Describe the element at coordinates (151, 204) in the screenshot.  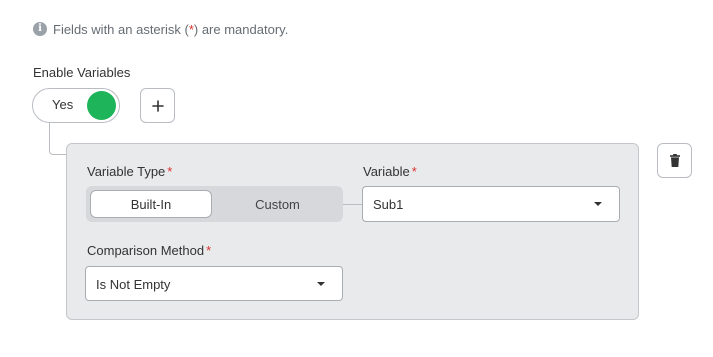
I see `variable-type-option-built-in: Built-In` at that location.